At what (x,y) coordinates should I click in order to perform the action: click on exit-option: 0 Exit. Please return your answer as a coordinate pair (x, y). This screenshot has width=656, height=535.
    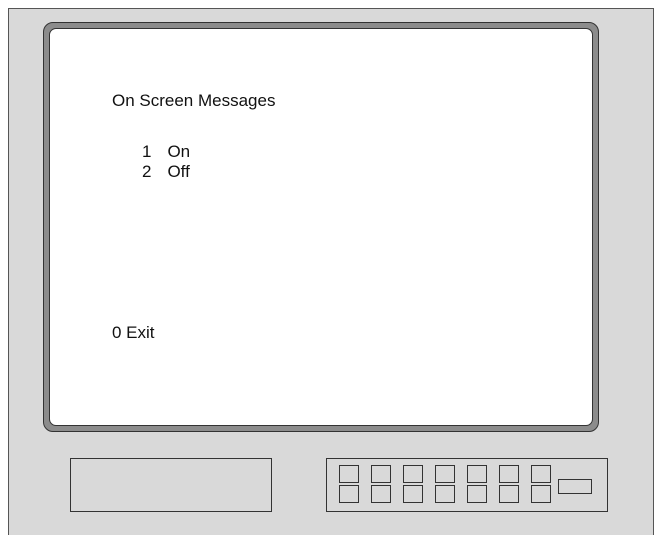
    Looking at the image, I should click on (133, 333).